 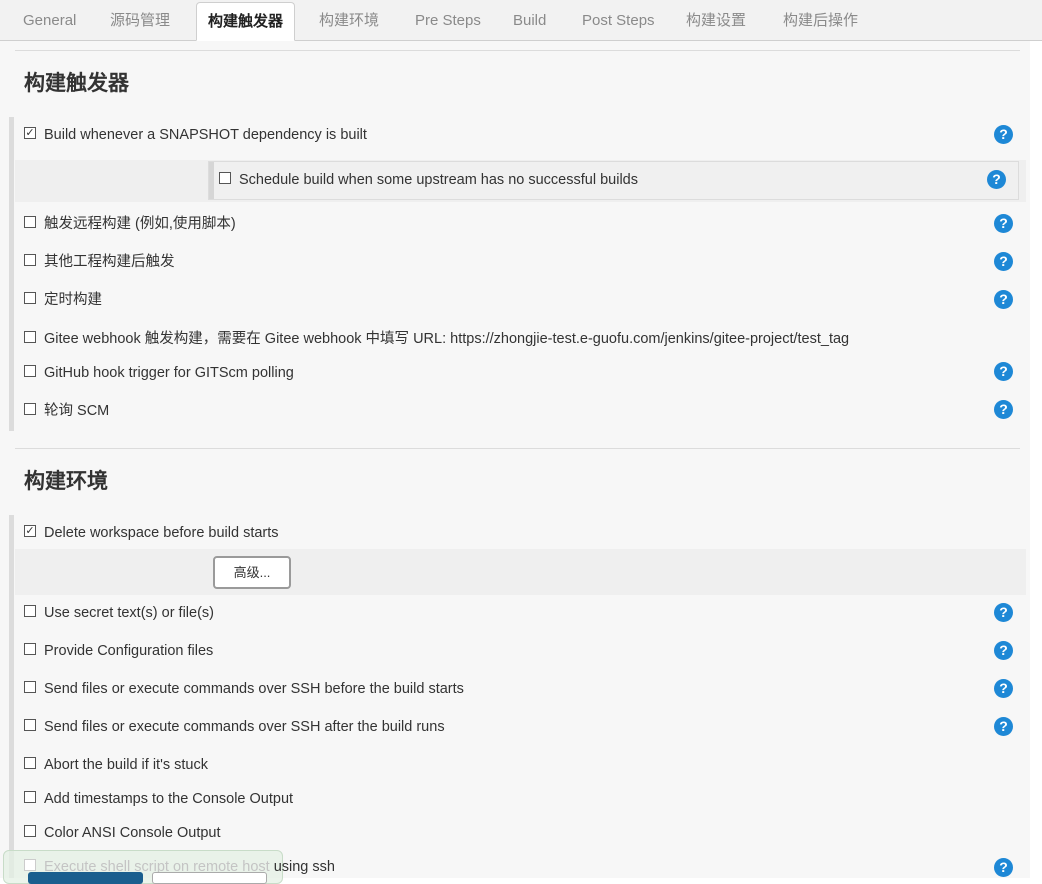 I want to click on trigger-poll-scm-row: 轮询 SCM, so click(x=66, y=411).